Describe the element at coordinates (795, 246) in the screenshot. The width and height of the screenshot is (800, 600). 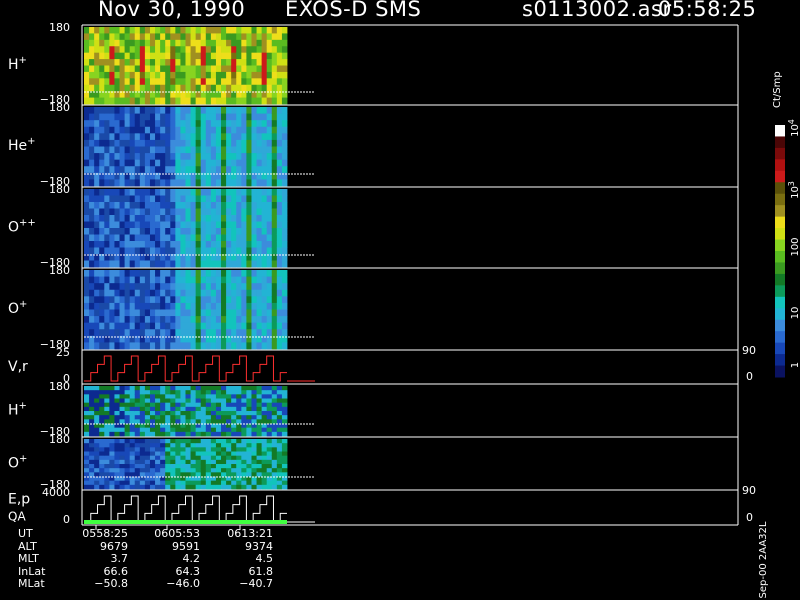
I see `colorbar-tick-label: 100` at that location.